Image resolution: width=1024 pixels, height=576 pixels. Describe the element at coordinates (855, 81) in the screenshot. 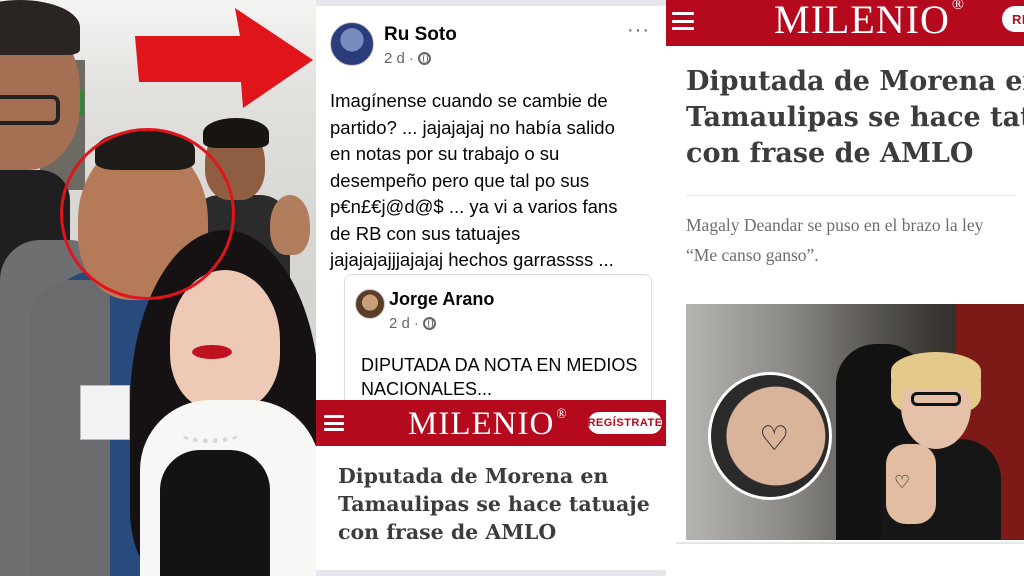

I see `headline-line: Diputada de Morena en` at that location.